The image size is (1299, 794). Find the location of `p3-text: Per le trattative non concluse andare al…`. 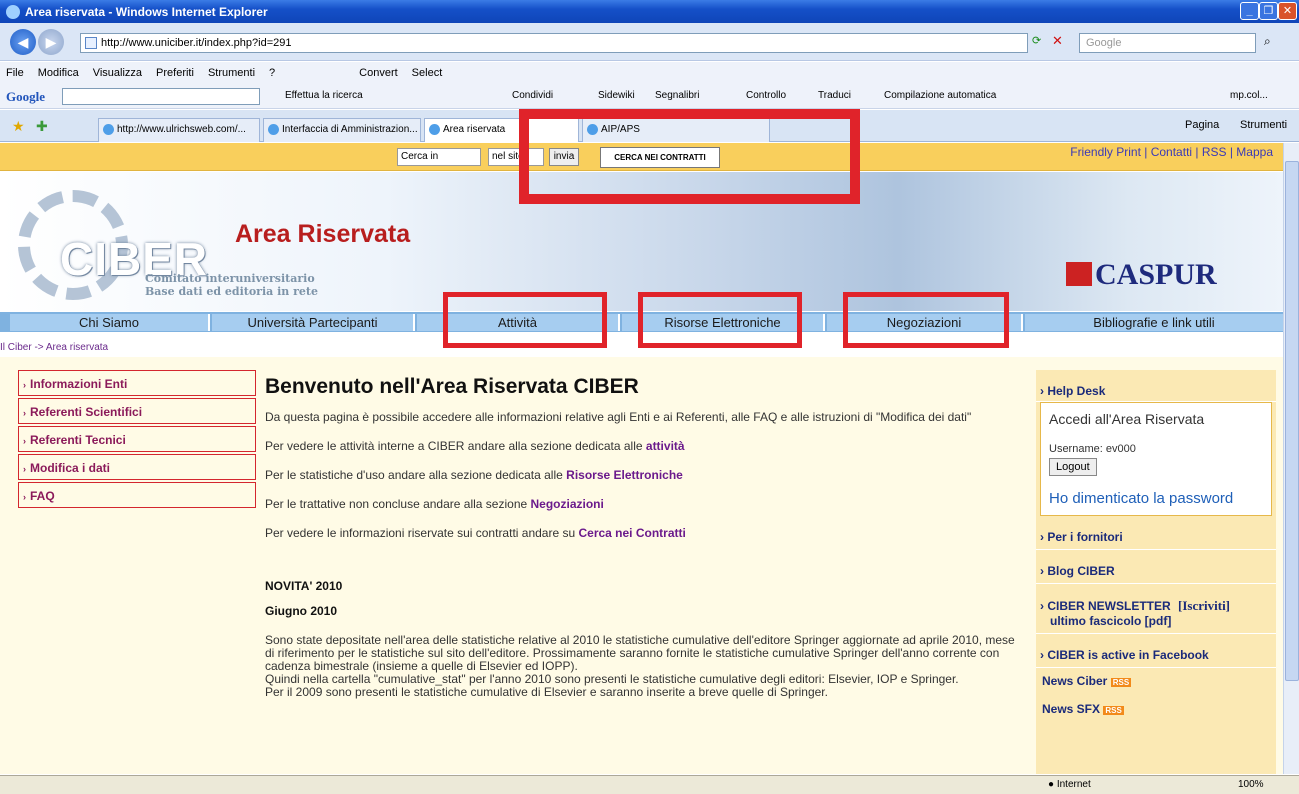

p3-text: Per le trattative non concluse andare al… is located at coordinates (398, 504).